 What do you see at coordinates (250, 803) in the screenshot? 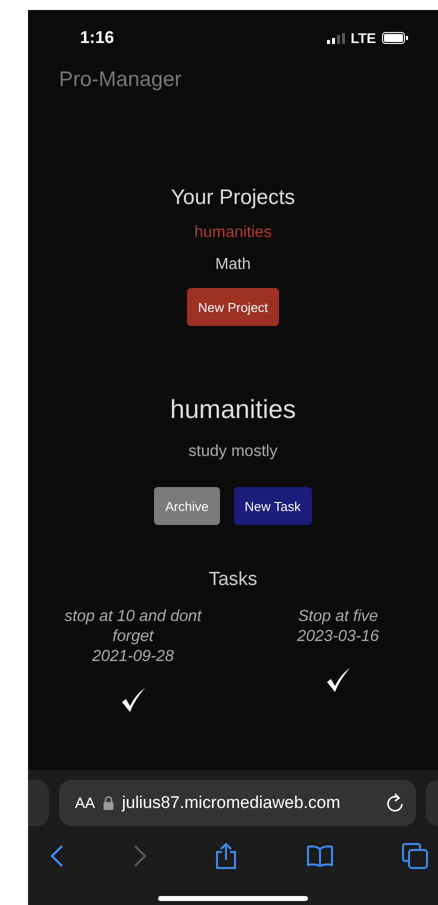
I see `url-text: julius87.micromediaweb.com` at bounding box center [250, 803].